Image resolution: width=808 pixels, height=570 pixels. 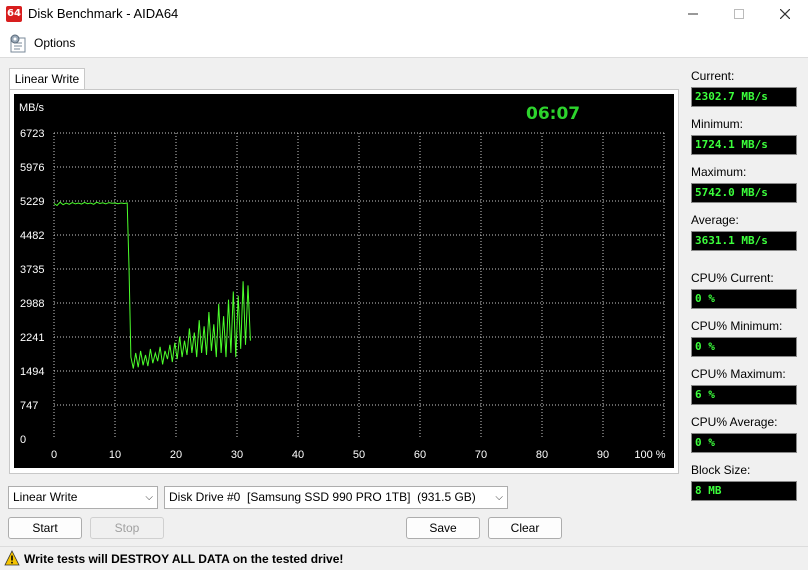 I want to click on x-tick-label: 100 %, so click(x=649, y=455).